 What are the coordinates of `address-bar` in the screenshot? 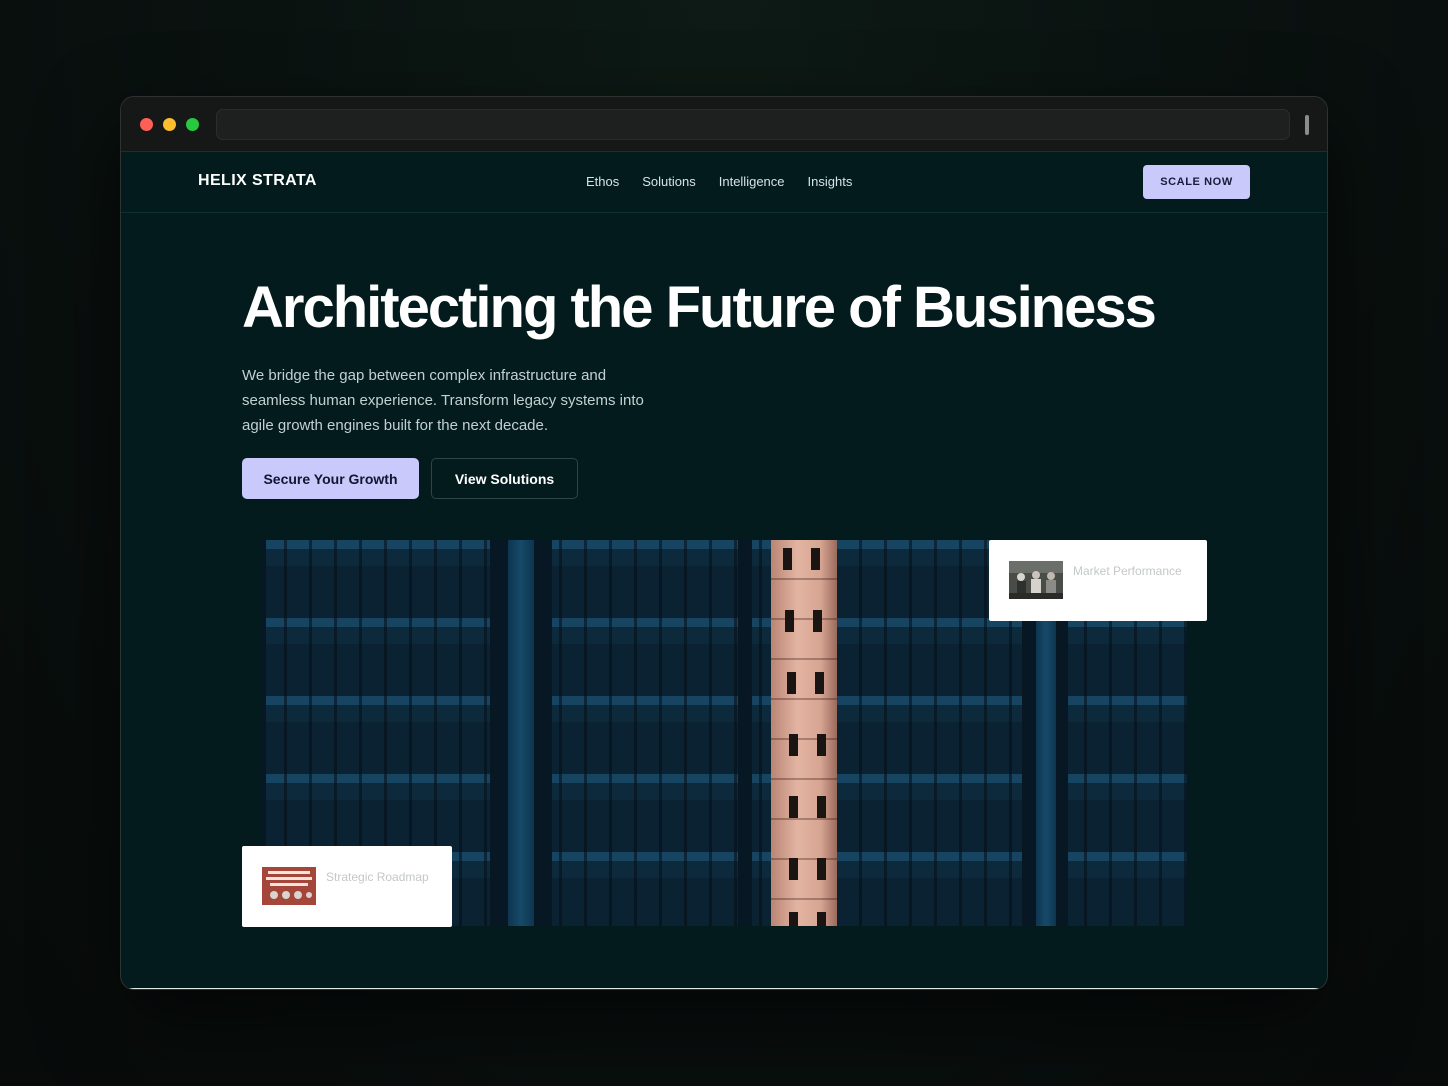 It's located at (753, 124).